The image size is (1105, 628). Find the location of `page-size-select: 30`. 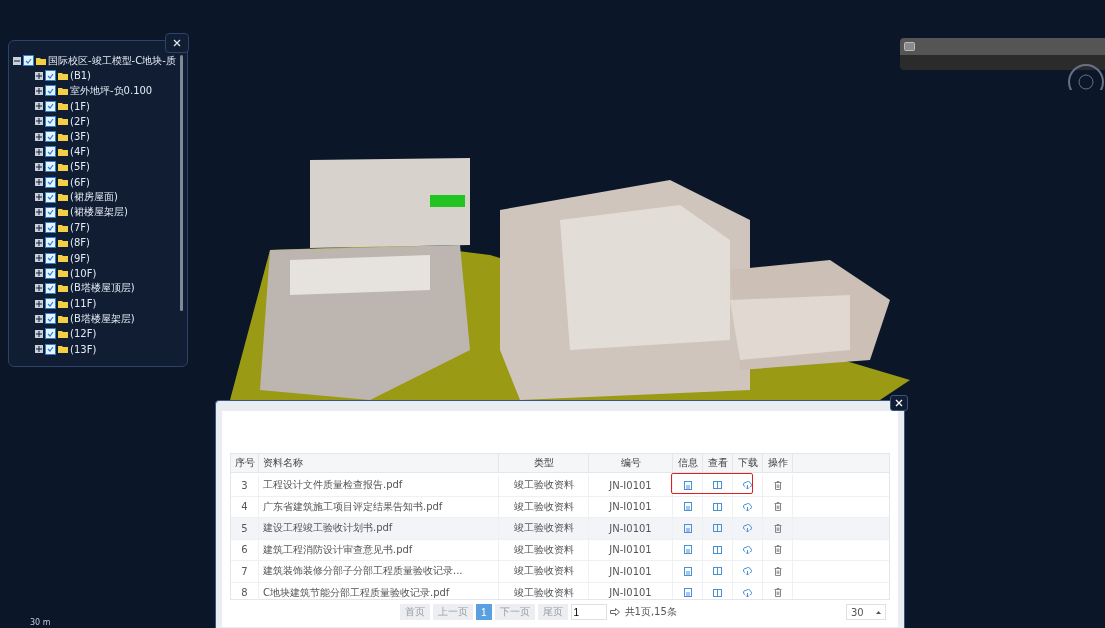

page-size-select: 30 is located at coordinates (866, 612).